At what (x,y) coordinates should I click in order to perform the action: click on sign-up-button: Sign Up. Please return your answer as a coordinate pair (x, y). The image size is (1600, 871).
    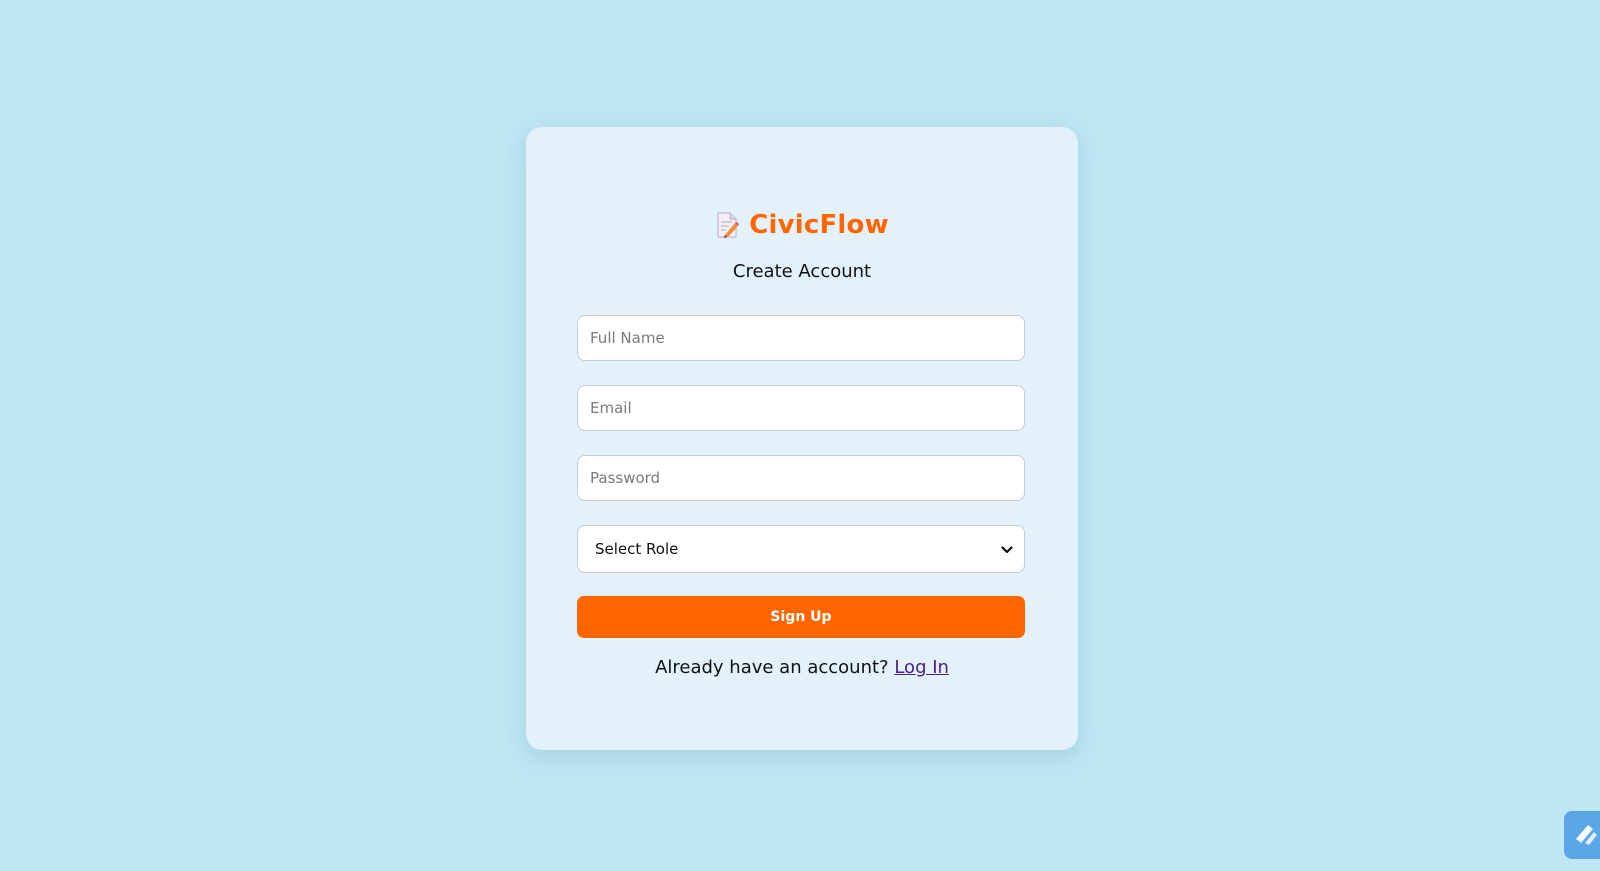
    Looking at the image, I should click on (801, 617).